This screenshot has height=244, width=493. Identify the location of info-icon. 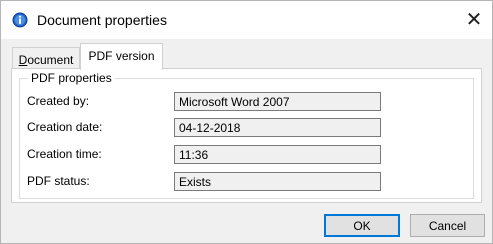
(20, 20).